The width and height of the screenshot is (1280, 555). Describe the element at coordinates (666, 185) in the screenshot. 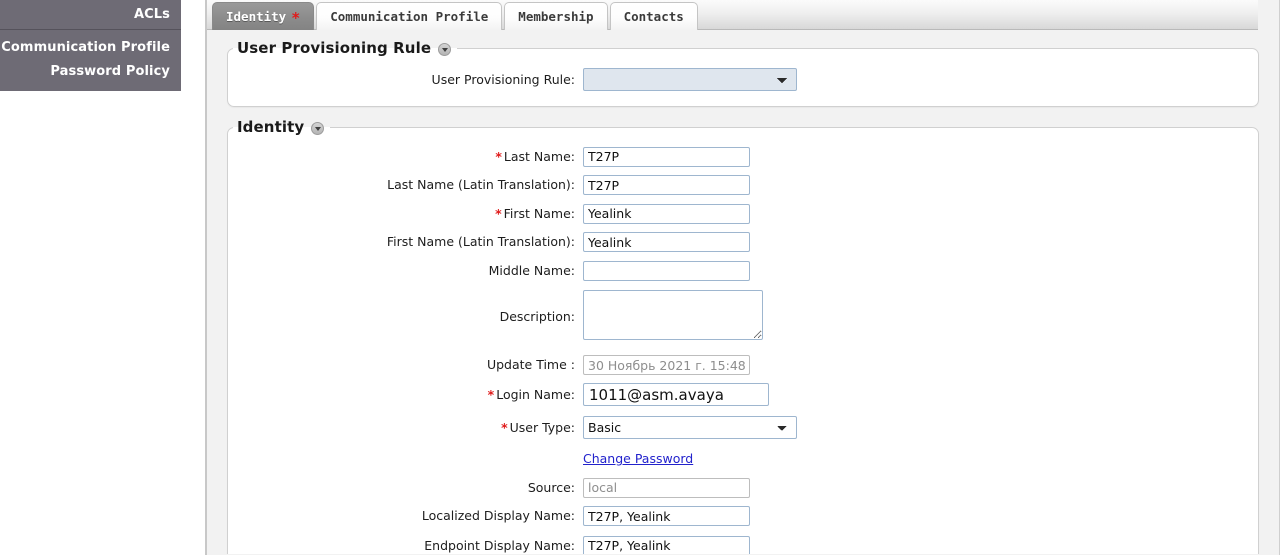

I see `last-name-latin-input` at that location.